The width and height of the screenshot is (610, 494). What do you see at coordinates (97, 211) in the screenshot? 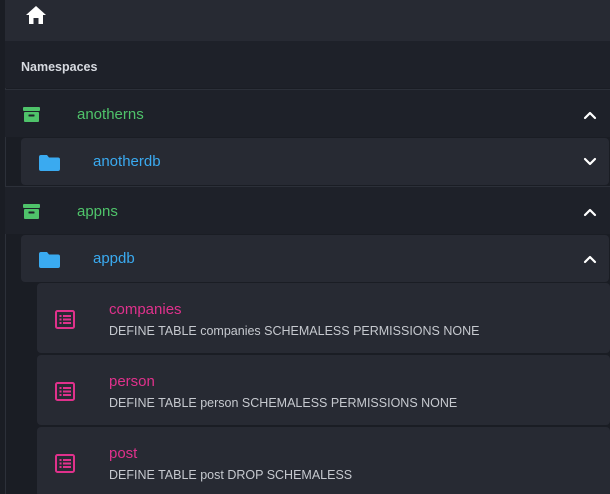
I see `namespace-label: appns` at bounding box center [97, 211].